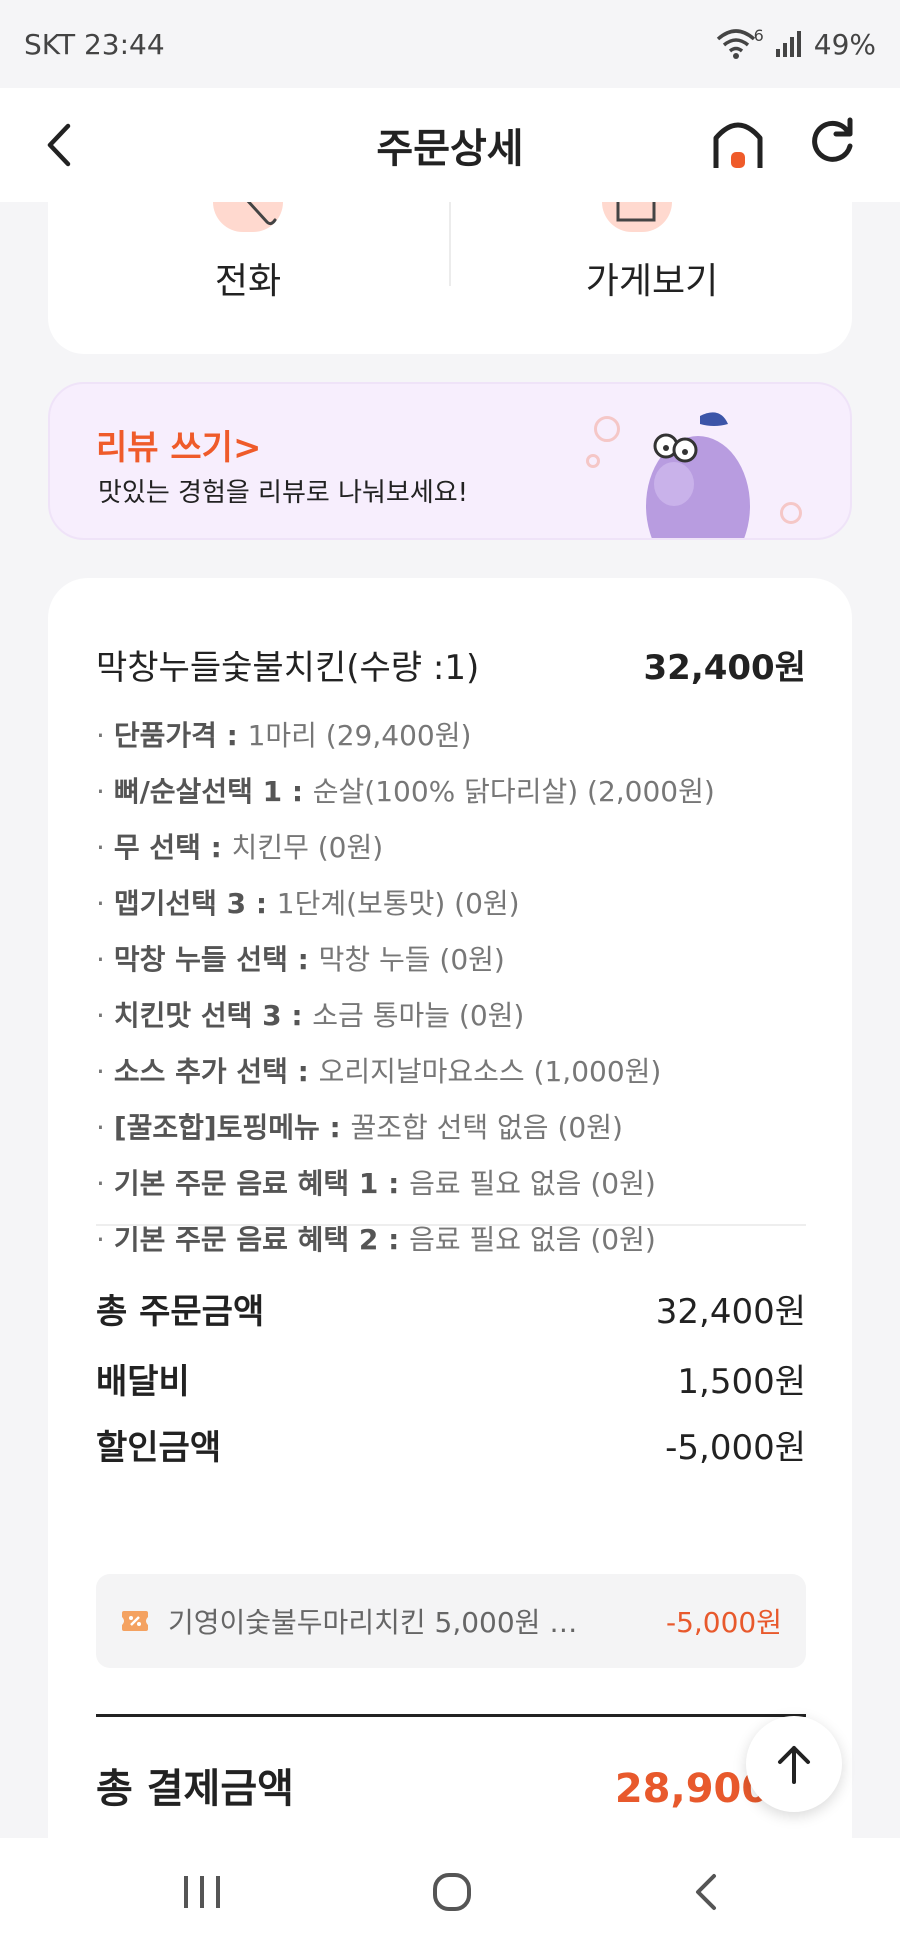  I want to click on total-order-row: 총 주문금액 32,400원, so click(451, 1308).